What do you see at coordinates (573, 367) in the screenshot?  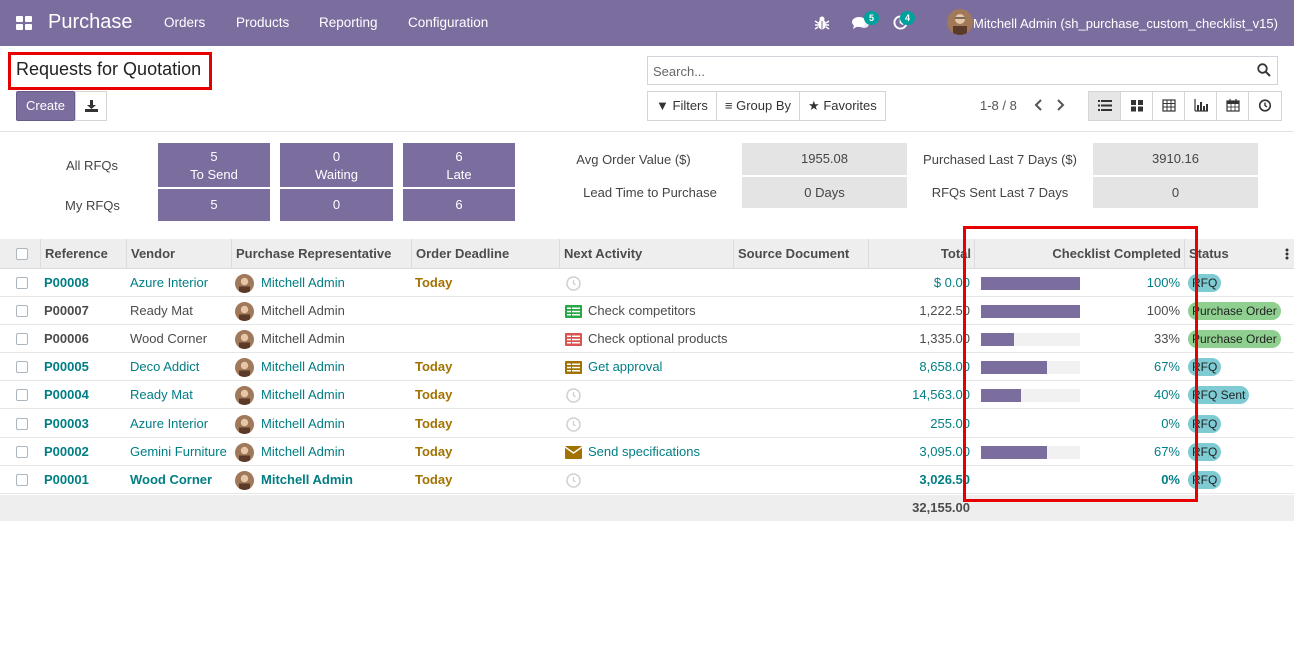 I see `todo-brown-icon` at bounding box center [573, 367].